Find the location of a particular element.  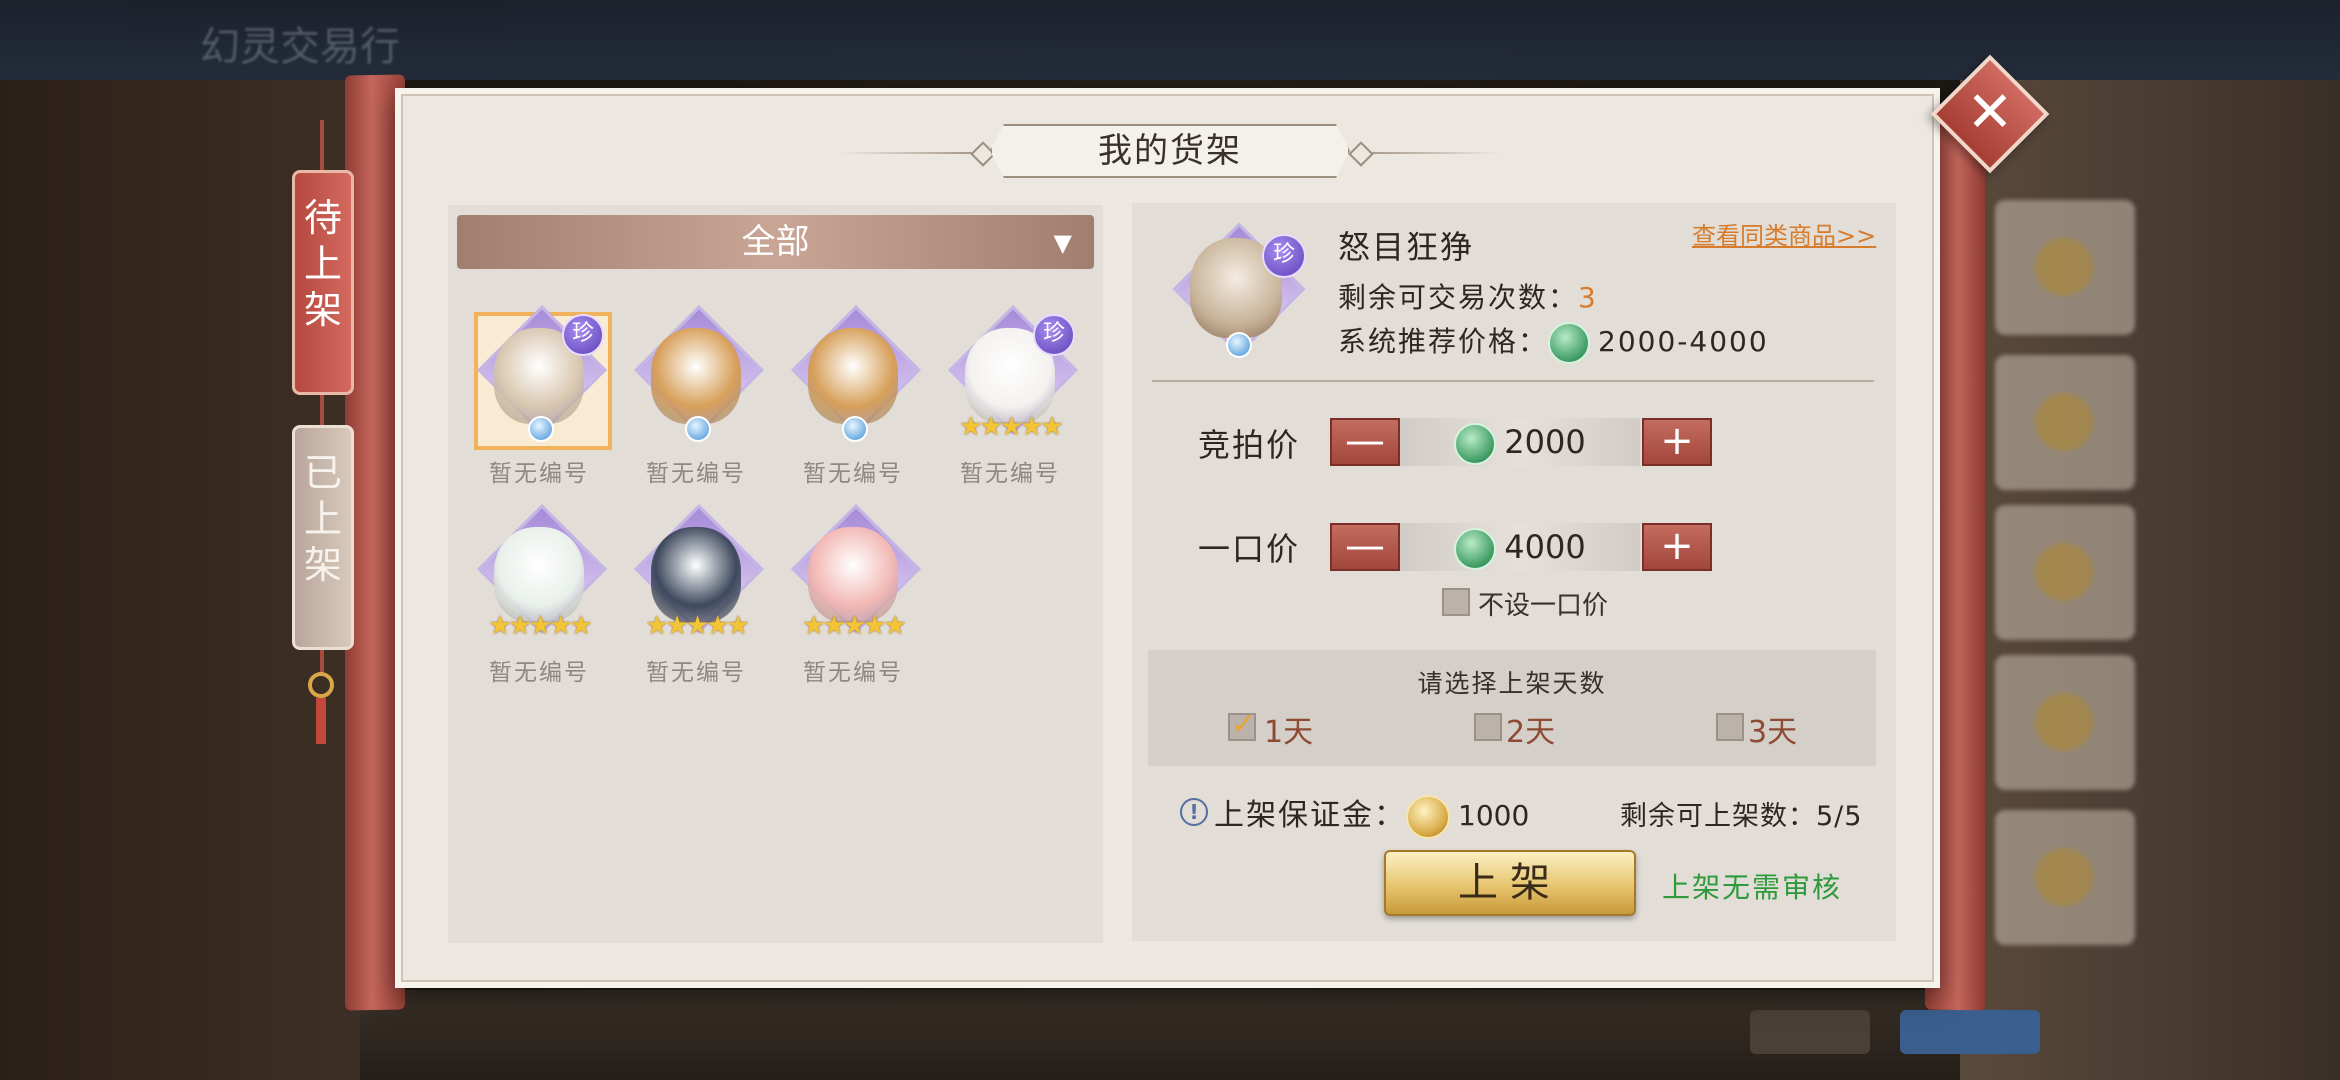

auction-increase-button: + is located at coordinates (1677, 442).